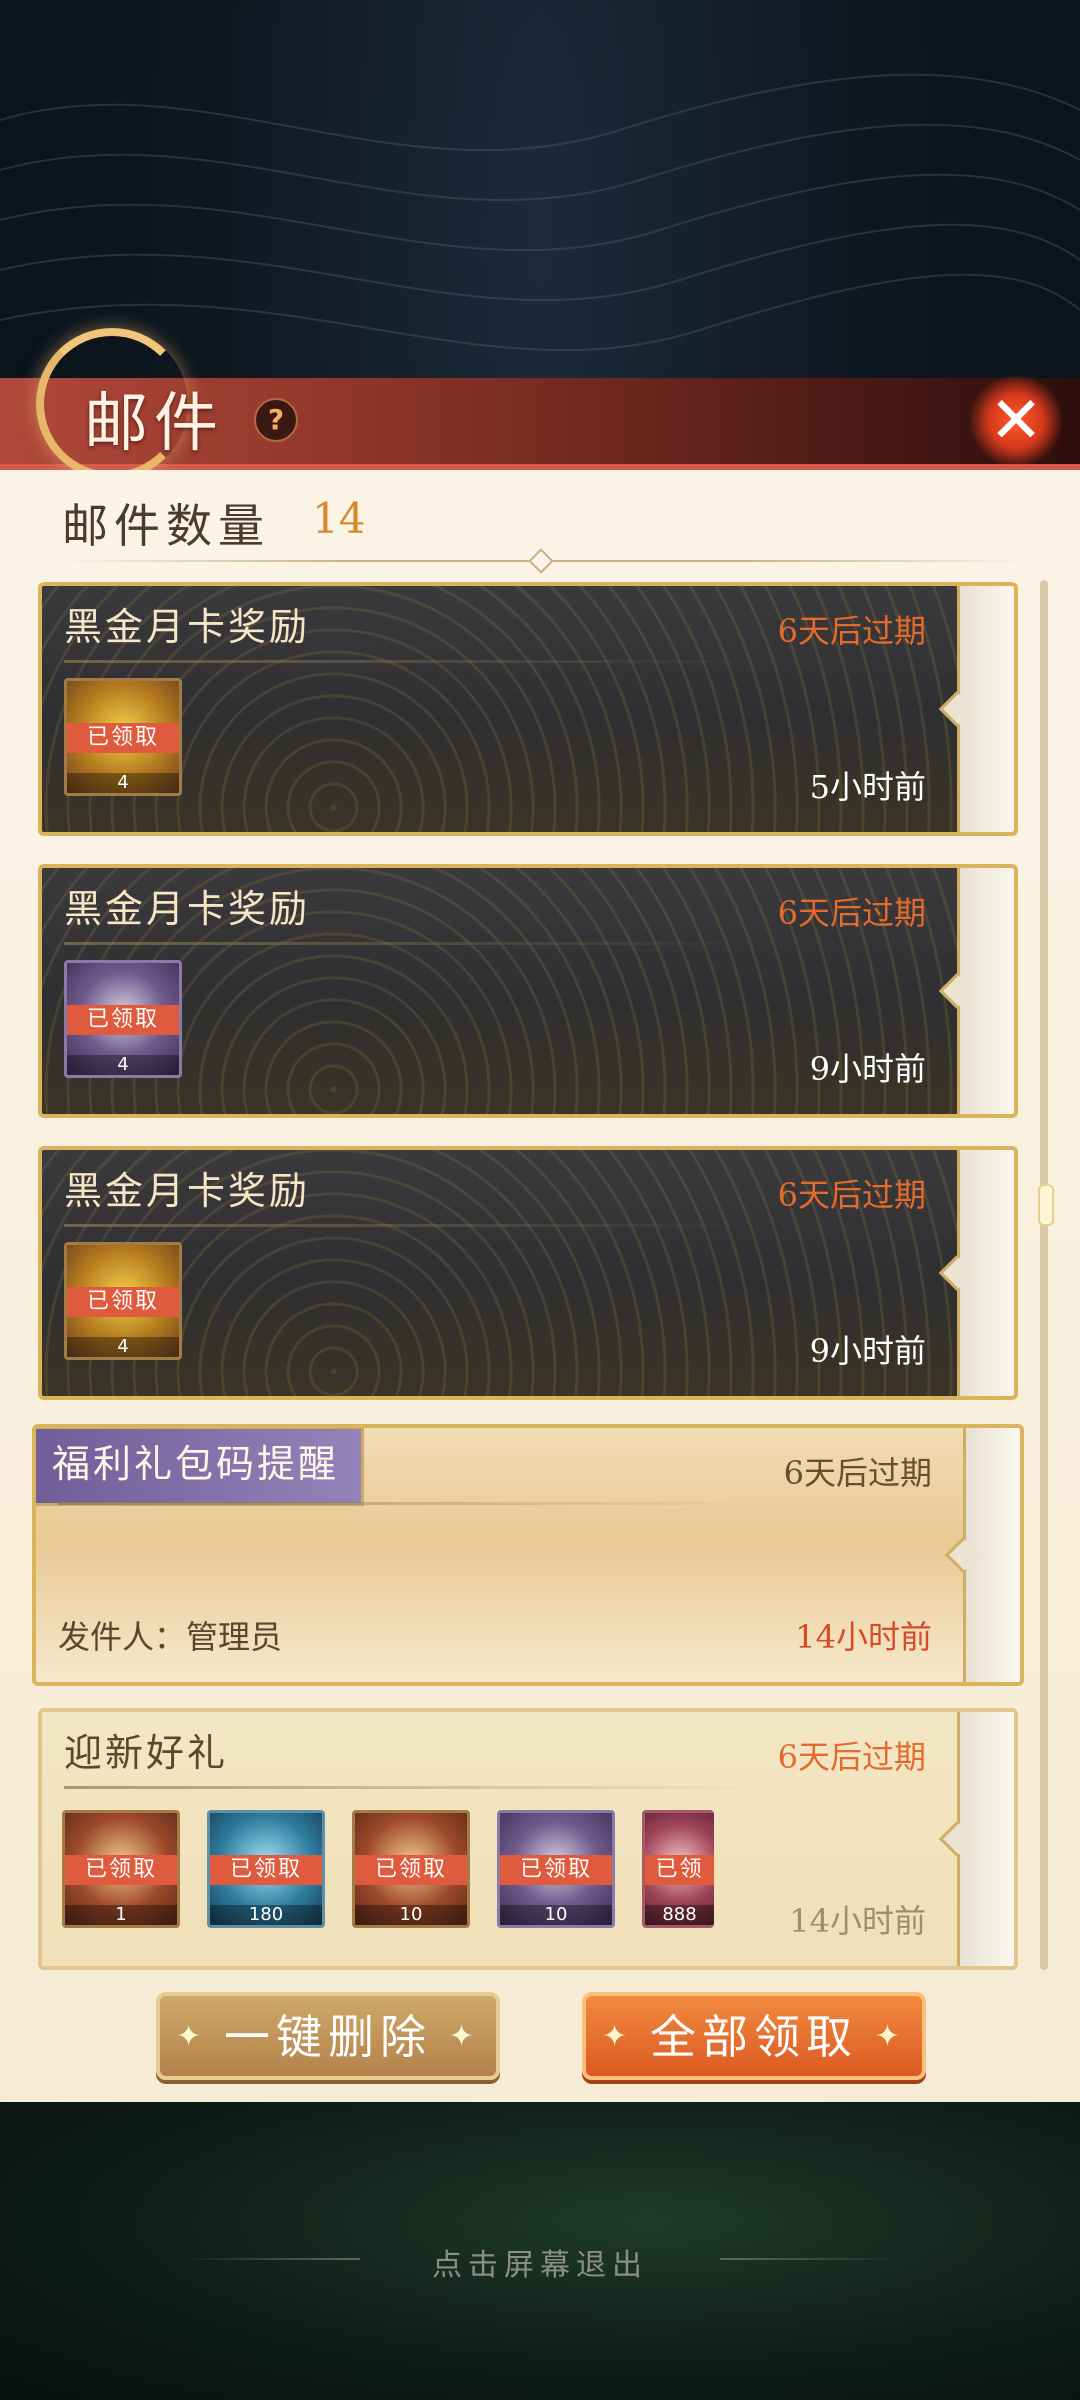 The width and height of the screenshot is (1080, 2400). Describe the element at coordinates (528, 709) in the screenshot. I see `mail-item: 黑金月卡奖励 6天后过期 已领取 4 5小时前` at that location.